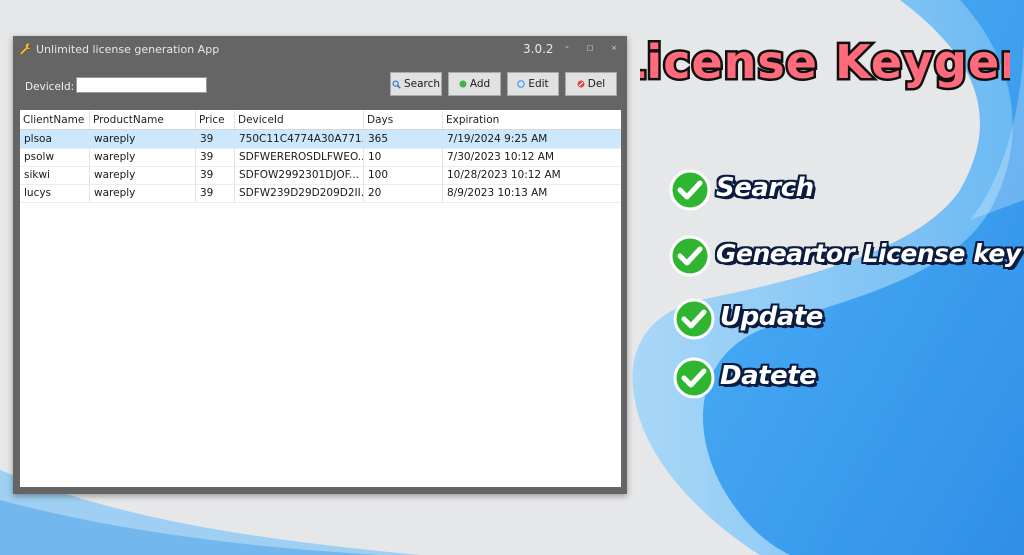 The width and height of the screenshot is (1024, 555). What do you see at coordinates (590, 48) in the screenshot?
I see `maximize-button: □` at bounding box center [590, 48].